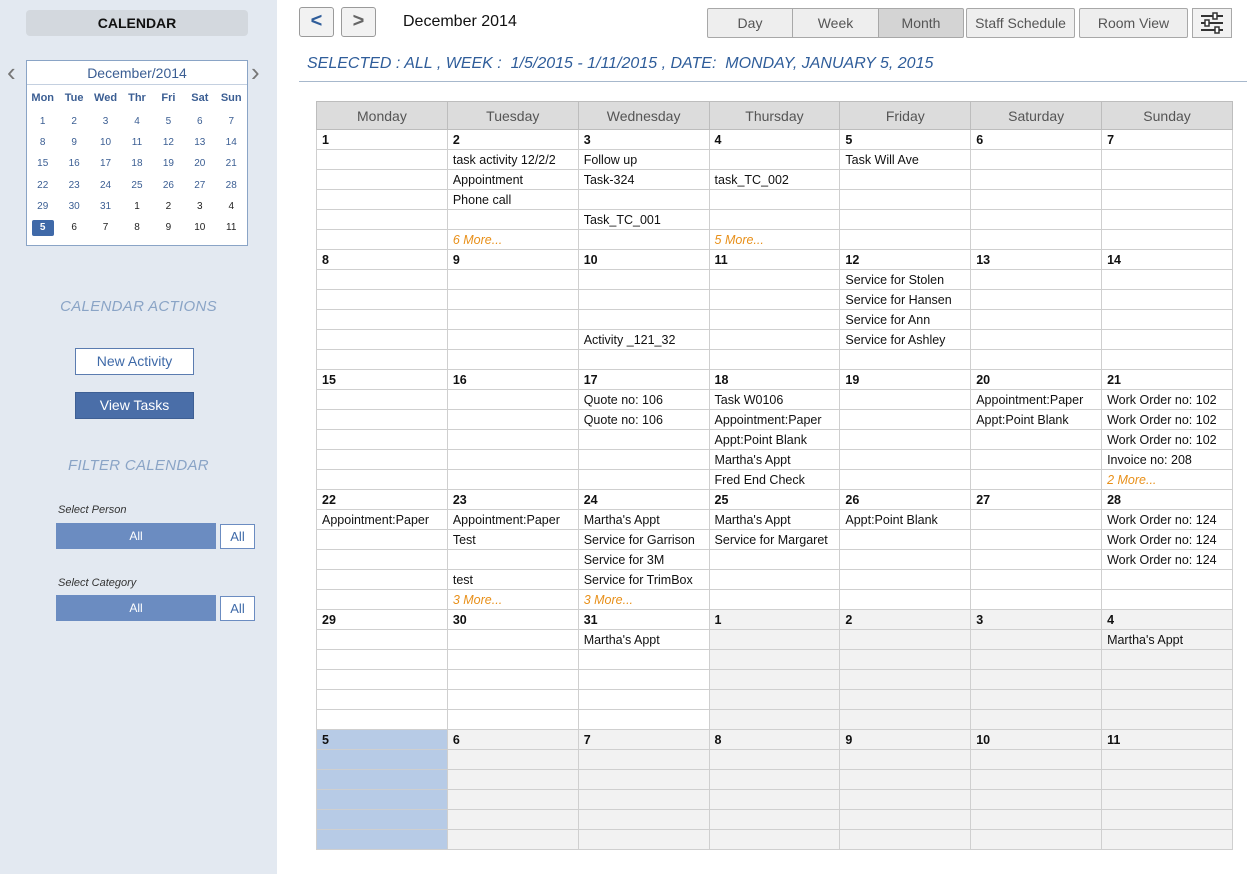 The height and width of the screenshot is (874, 1257). Describe the element at coordinates (382, 619) in the screenshot. I see `day-number: 29` at that location.